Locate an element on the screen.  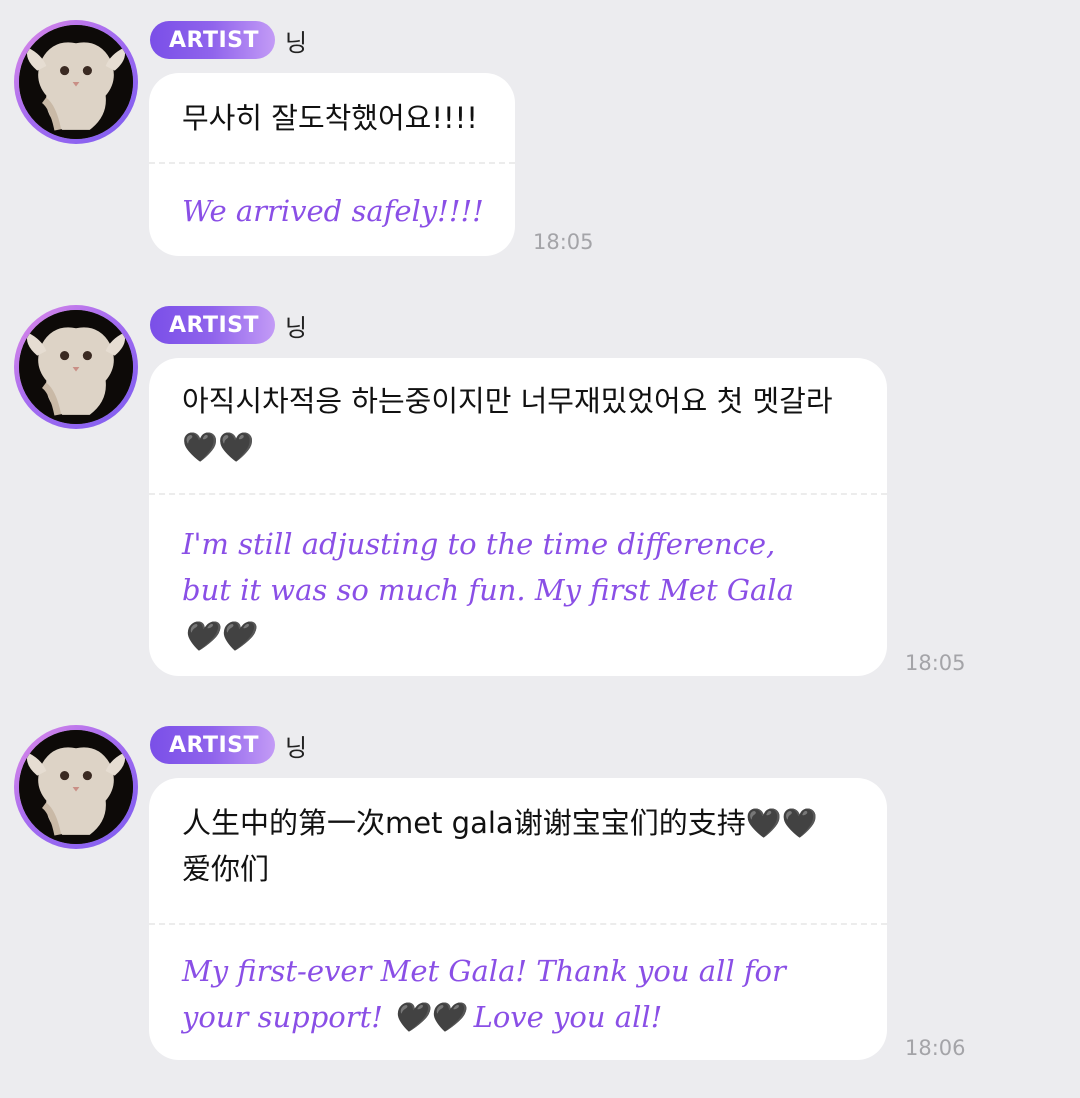
message-bubble: 무사히 잘도착했어요!!!! We arrived safely!!!! is located at coordinates (332, 164).